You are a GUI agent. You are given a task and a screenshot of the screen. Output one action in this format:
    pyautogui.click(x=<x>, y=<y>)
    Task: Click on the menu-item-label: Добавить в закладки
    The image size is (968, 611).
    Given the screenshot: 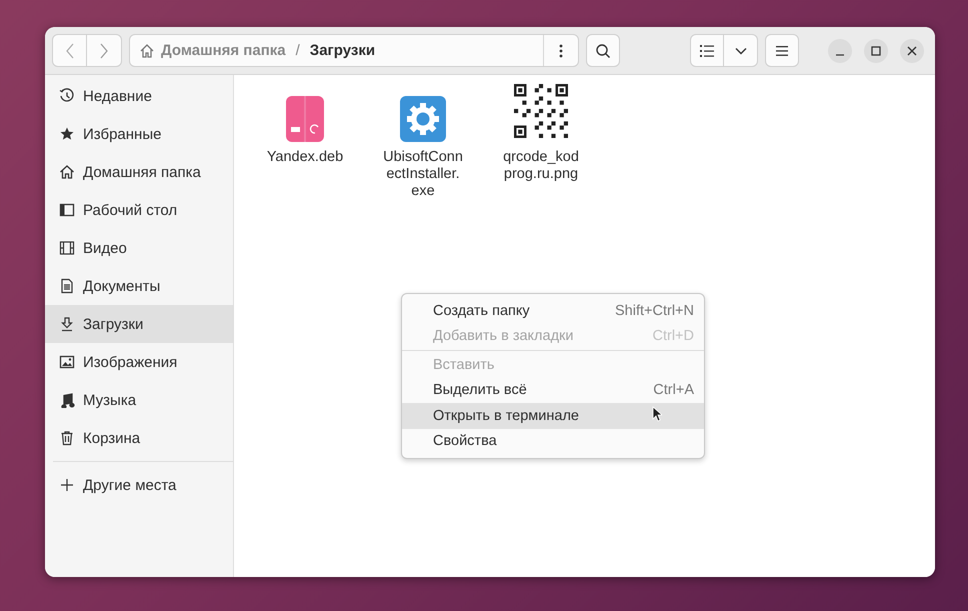 What is the action you would take?
    pyautogui.click(x=503, y=336)
    